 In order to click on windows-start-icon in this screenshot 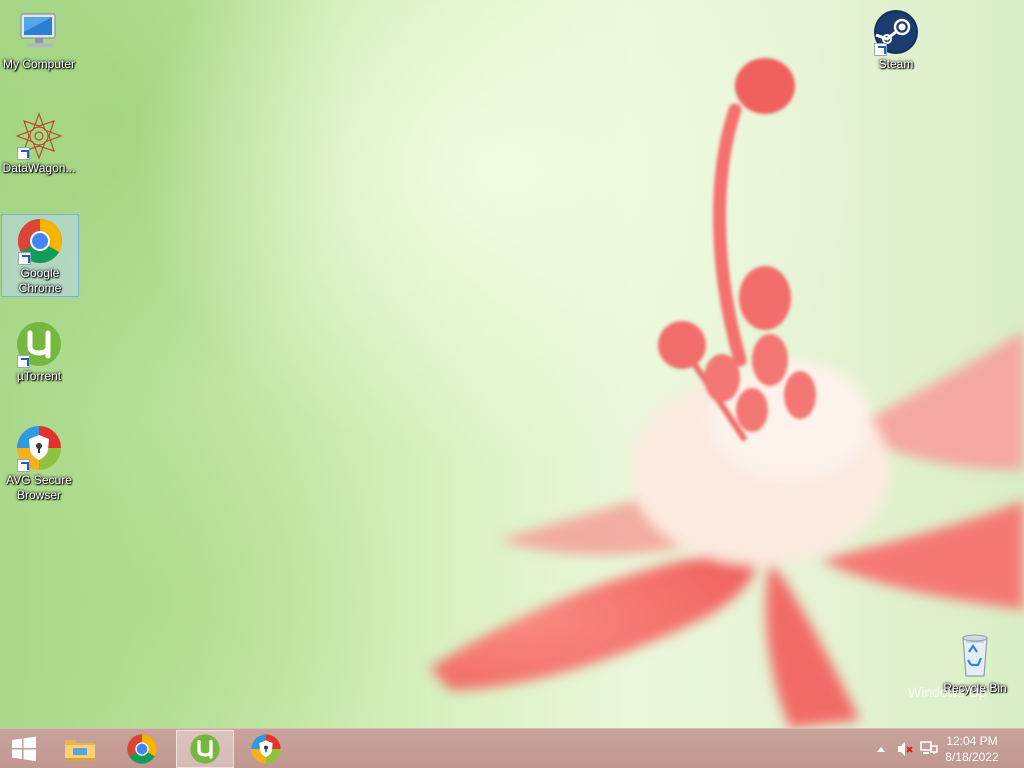, I will do `click(24, 749)`.